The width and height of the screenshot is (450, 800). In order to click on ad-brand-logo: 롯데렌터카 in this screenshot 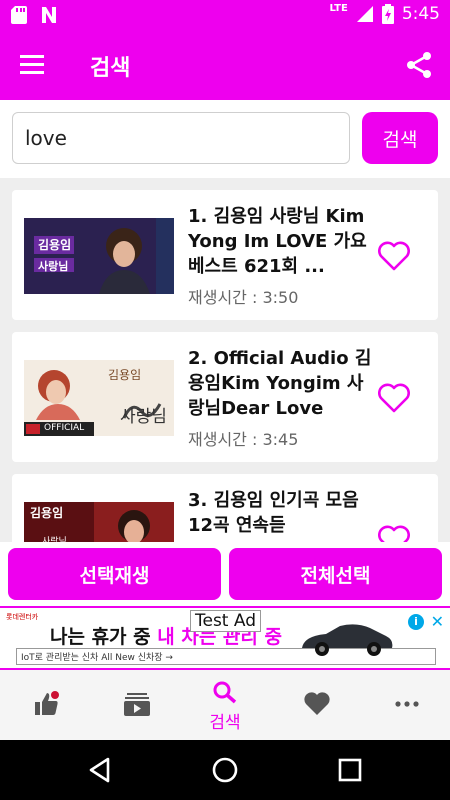, I will do `click(22, 617)`.